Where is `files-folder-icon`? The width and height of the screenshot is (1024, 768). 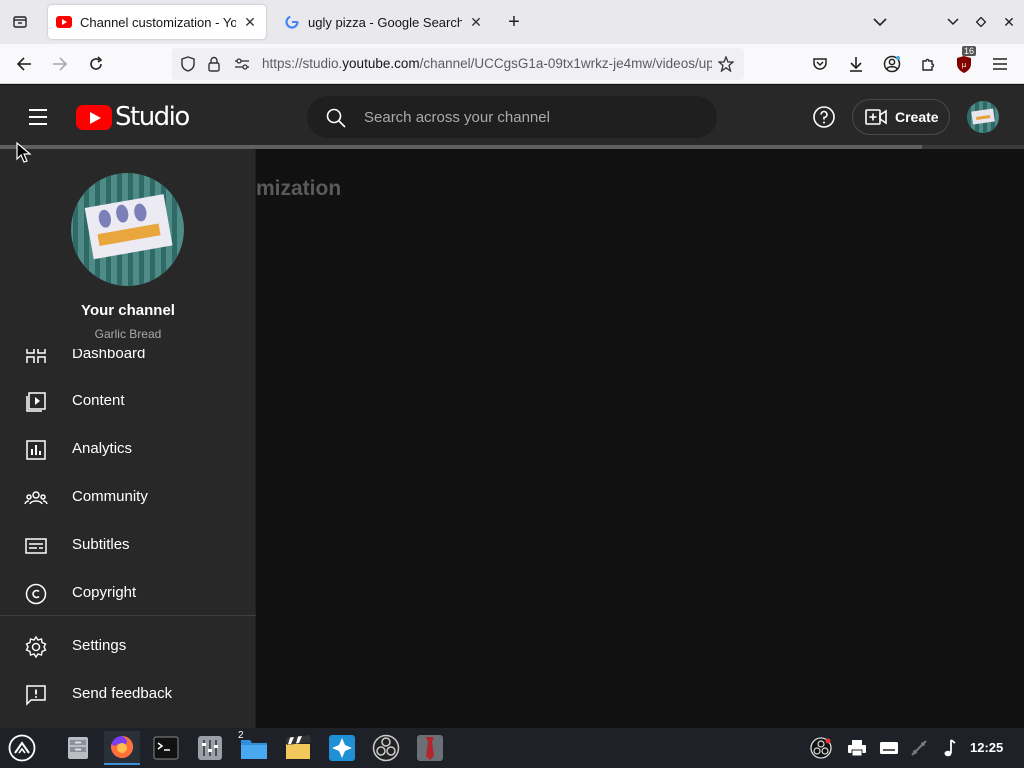 files-folder-icon is located at coordinates (254, 748).